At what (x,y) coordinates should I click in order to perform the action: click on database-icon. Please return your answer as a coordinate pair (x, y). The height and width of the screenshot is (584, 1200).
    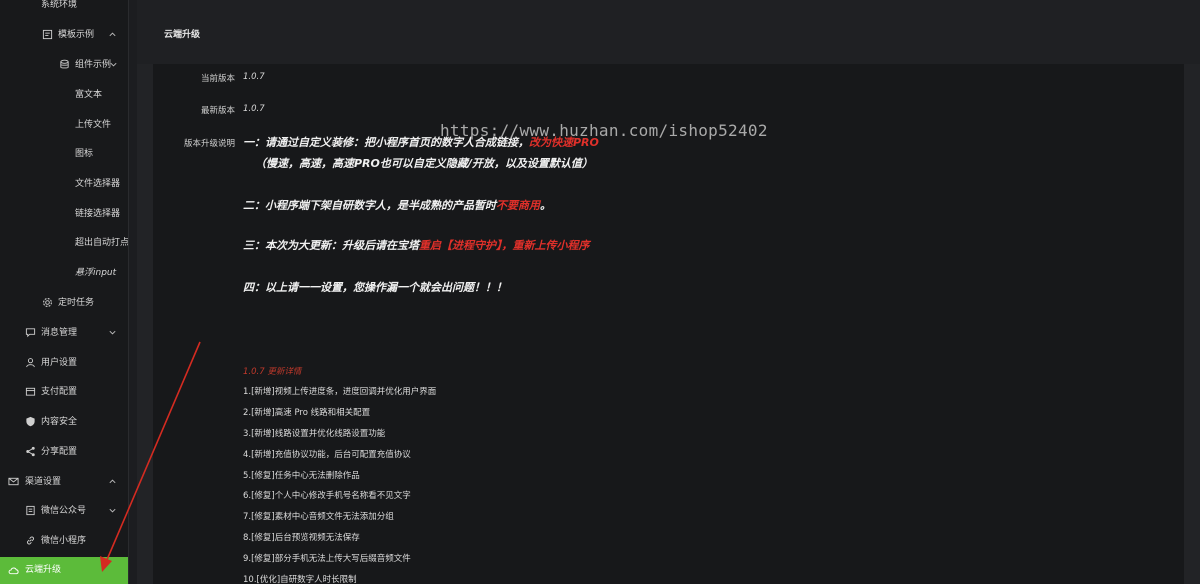
    Looking at the image, I should click on (64, 64).